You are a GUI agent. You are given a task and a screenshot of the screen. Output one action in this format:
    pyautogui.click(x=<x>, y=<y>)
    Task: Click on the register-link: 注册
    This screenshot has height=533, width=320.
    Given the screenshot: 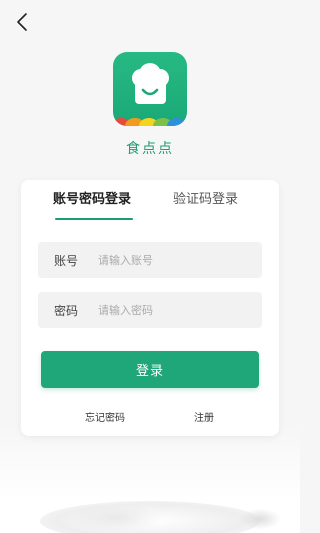 What is the action you would take?
    pyautogui.click(x=204, y=416)
    